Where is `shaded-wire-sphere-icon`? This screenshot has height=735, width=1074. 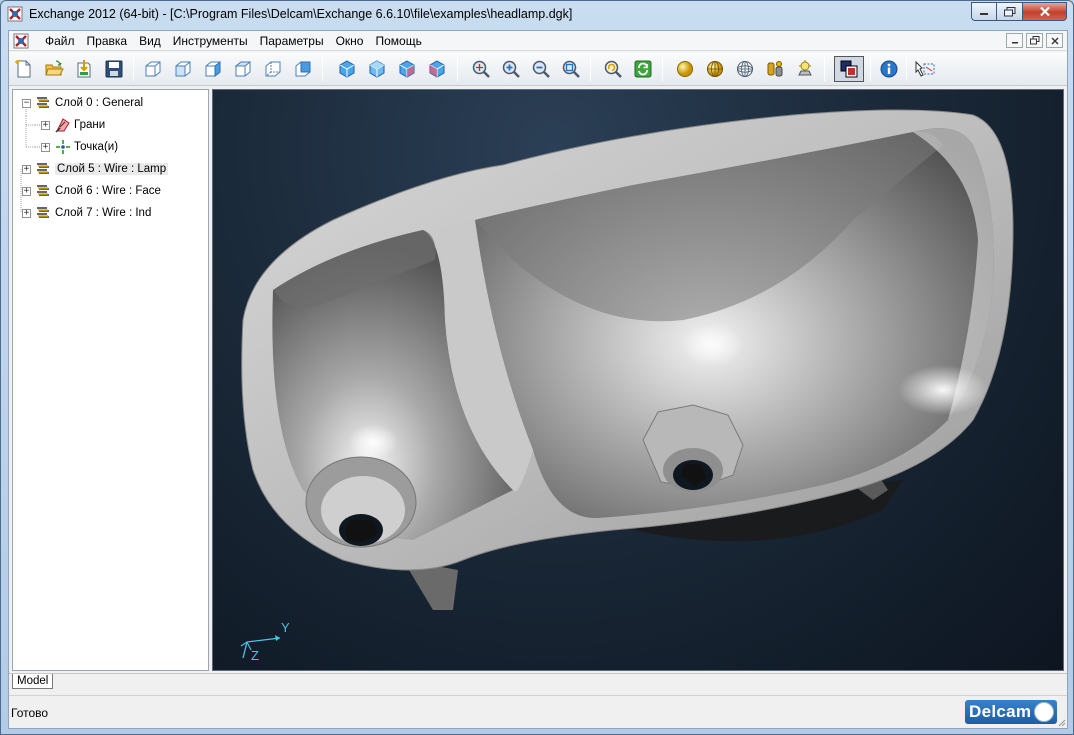
shaded-wire-sphere-icon is located at coordinates (715, 69).